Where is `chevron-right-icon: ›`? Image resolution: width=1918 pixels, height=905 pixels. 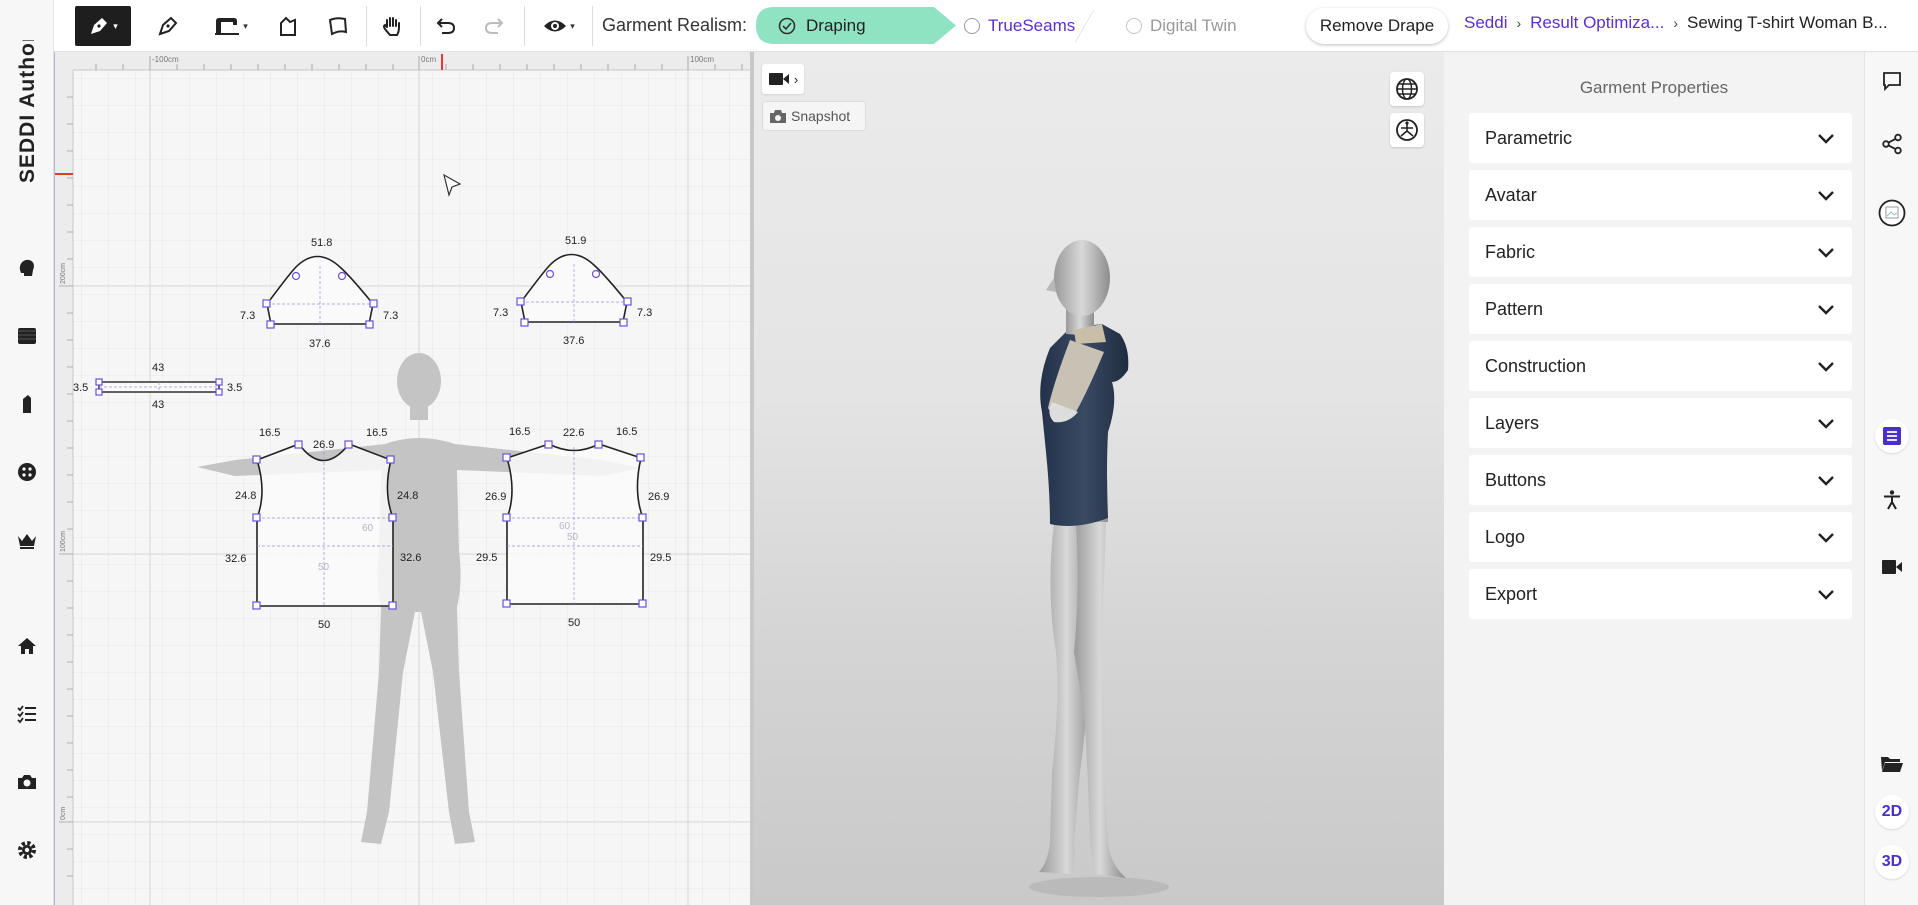 chevron-right-icon: › is located at coordinates (796, 79).